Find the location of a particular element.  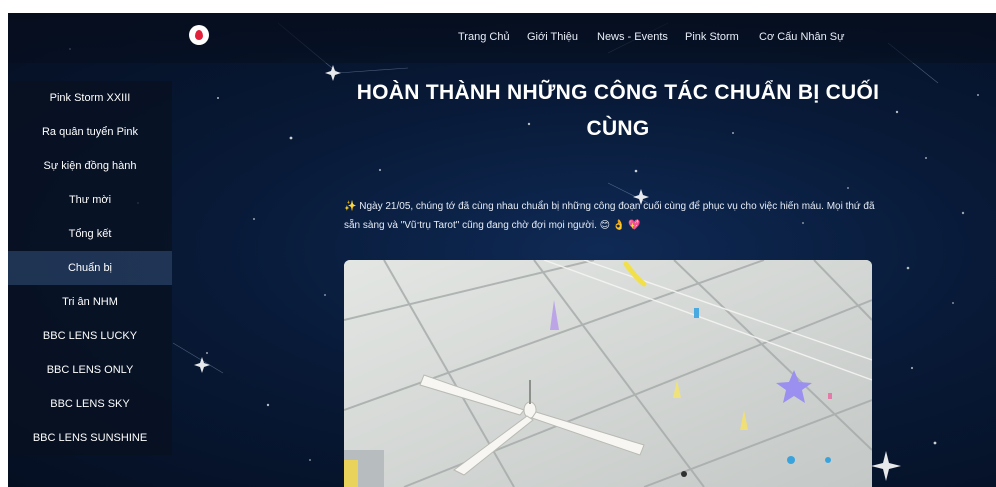

sidebar-item-ra-quan-tuyen-pink: Ra quân tuyển Pink is located at coordinates (90, 132).